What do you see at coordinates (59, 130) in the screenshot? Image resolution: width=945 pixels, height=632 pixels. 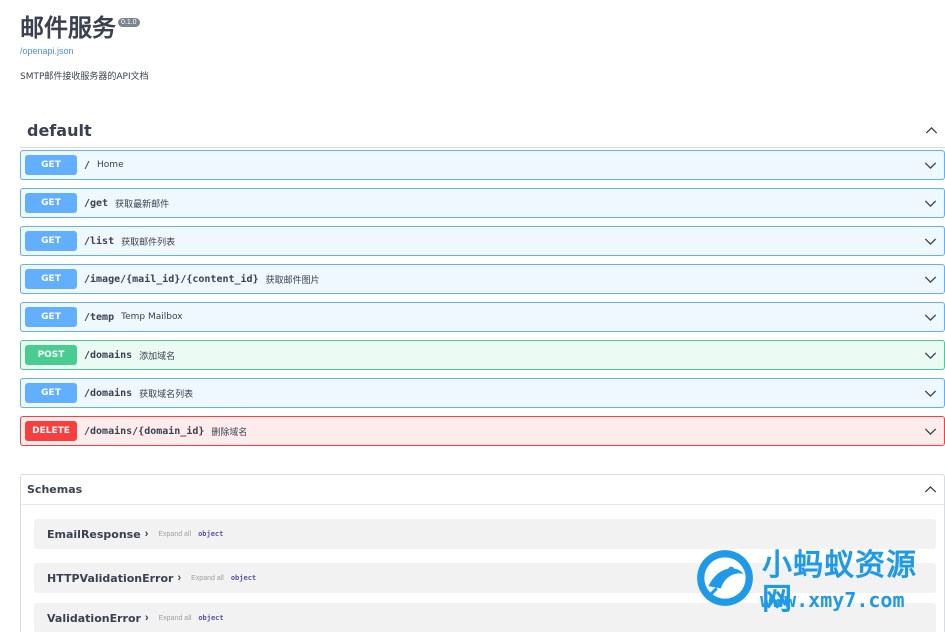 I see `tag-name: default` at bounding box center [59, 130].